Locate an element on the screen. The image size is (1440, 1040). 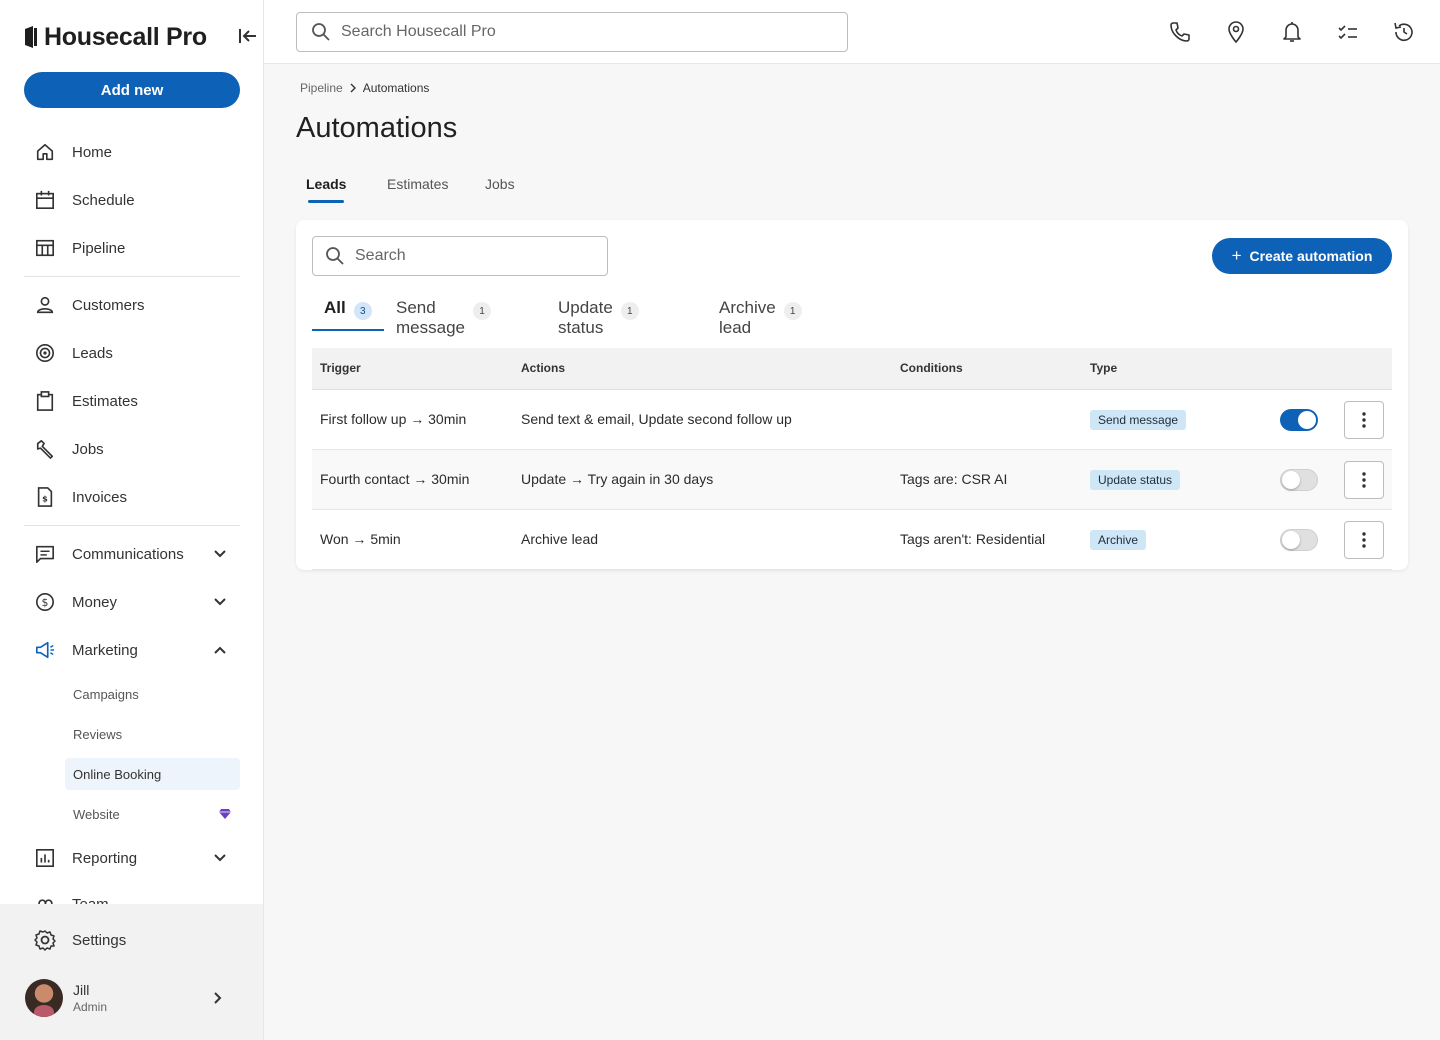
sidebar-item-settings: Settings is located at coordinates (132, 940).